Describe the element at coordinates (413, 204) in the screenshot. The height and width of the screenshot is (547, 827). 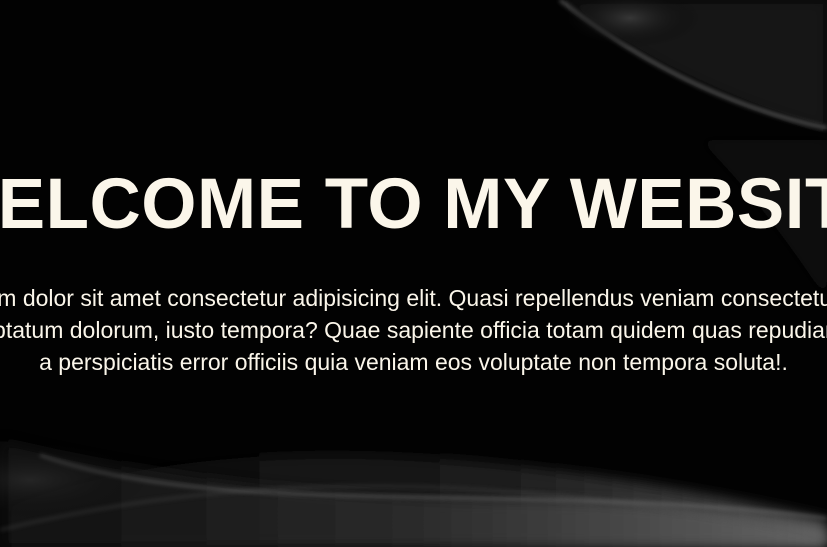
I see `hero-title: WELCOME TO MY WEBSITE` at that location.